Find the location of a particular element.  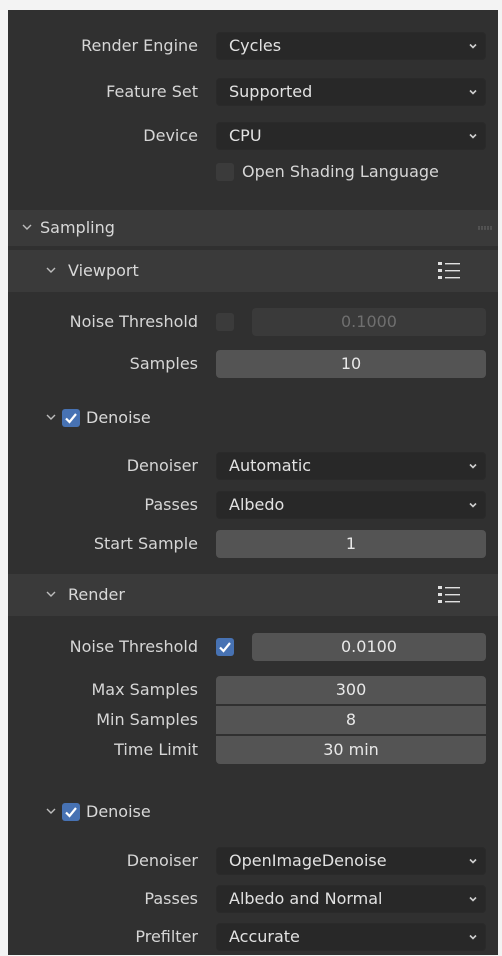

feature-set-dropdown: Supported is located at coordinates (351, 92).